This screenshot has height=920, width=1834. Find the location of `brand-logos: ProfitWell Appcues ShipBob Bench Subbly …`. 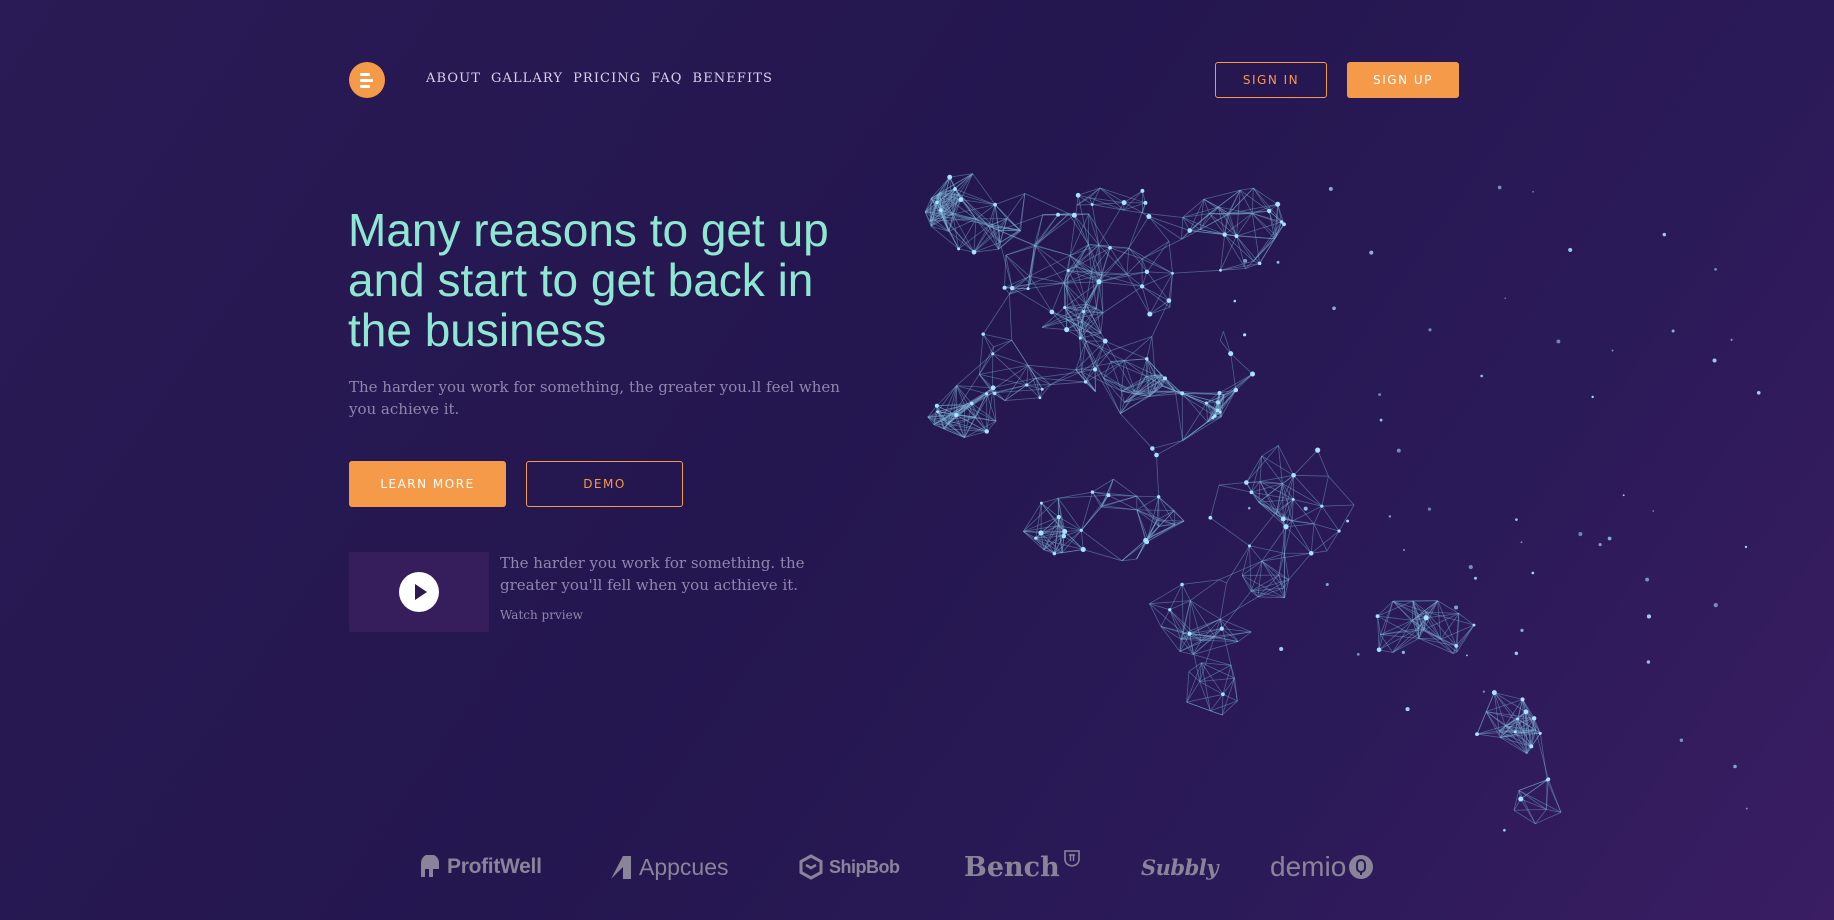

brand-logos: ProfitWell Appcues ShipBob Bench Subbly … is located at coordinates (917, 867).